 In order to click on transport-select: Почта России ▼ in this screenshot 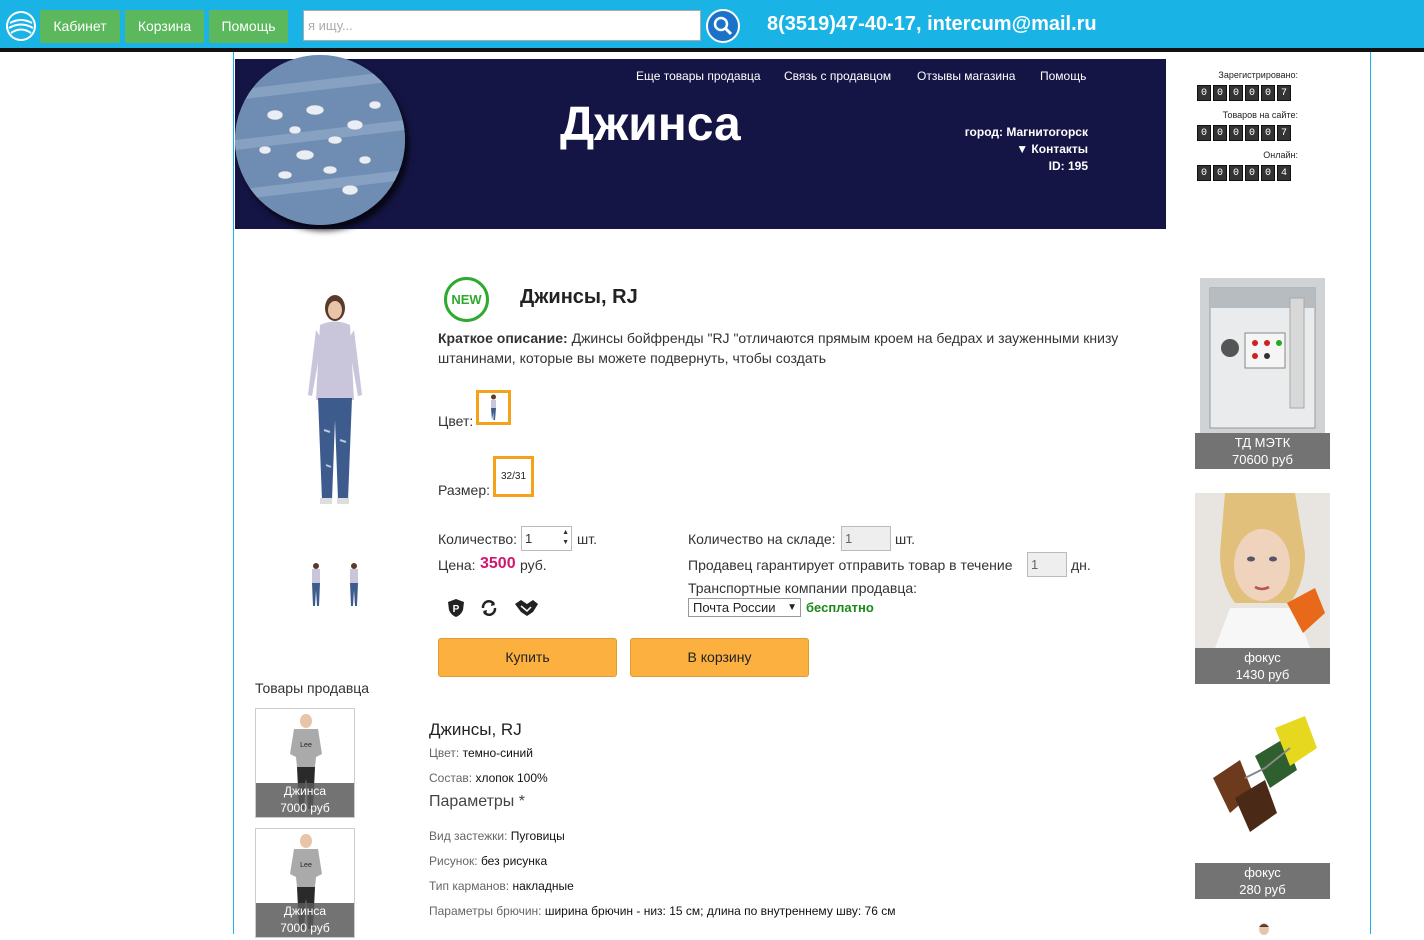, I will do `click(744, 607)`.